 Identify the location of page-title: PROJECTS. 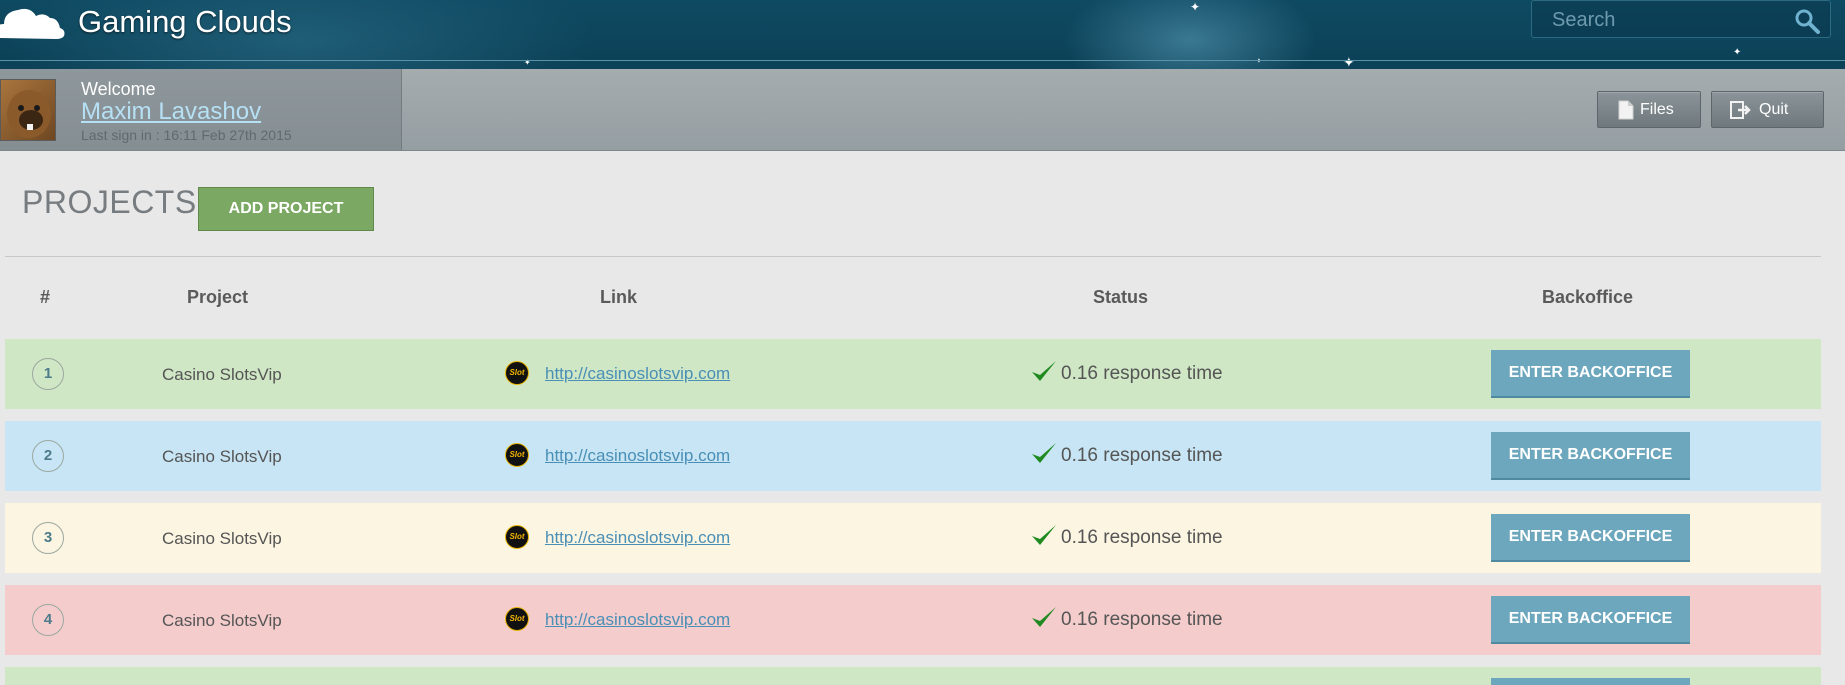
(109, 202).